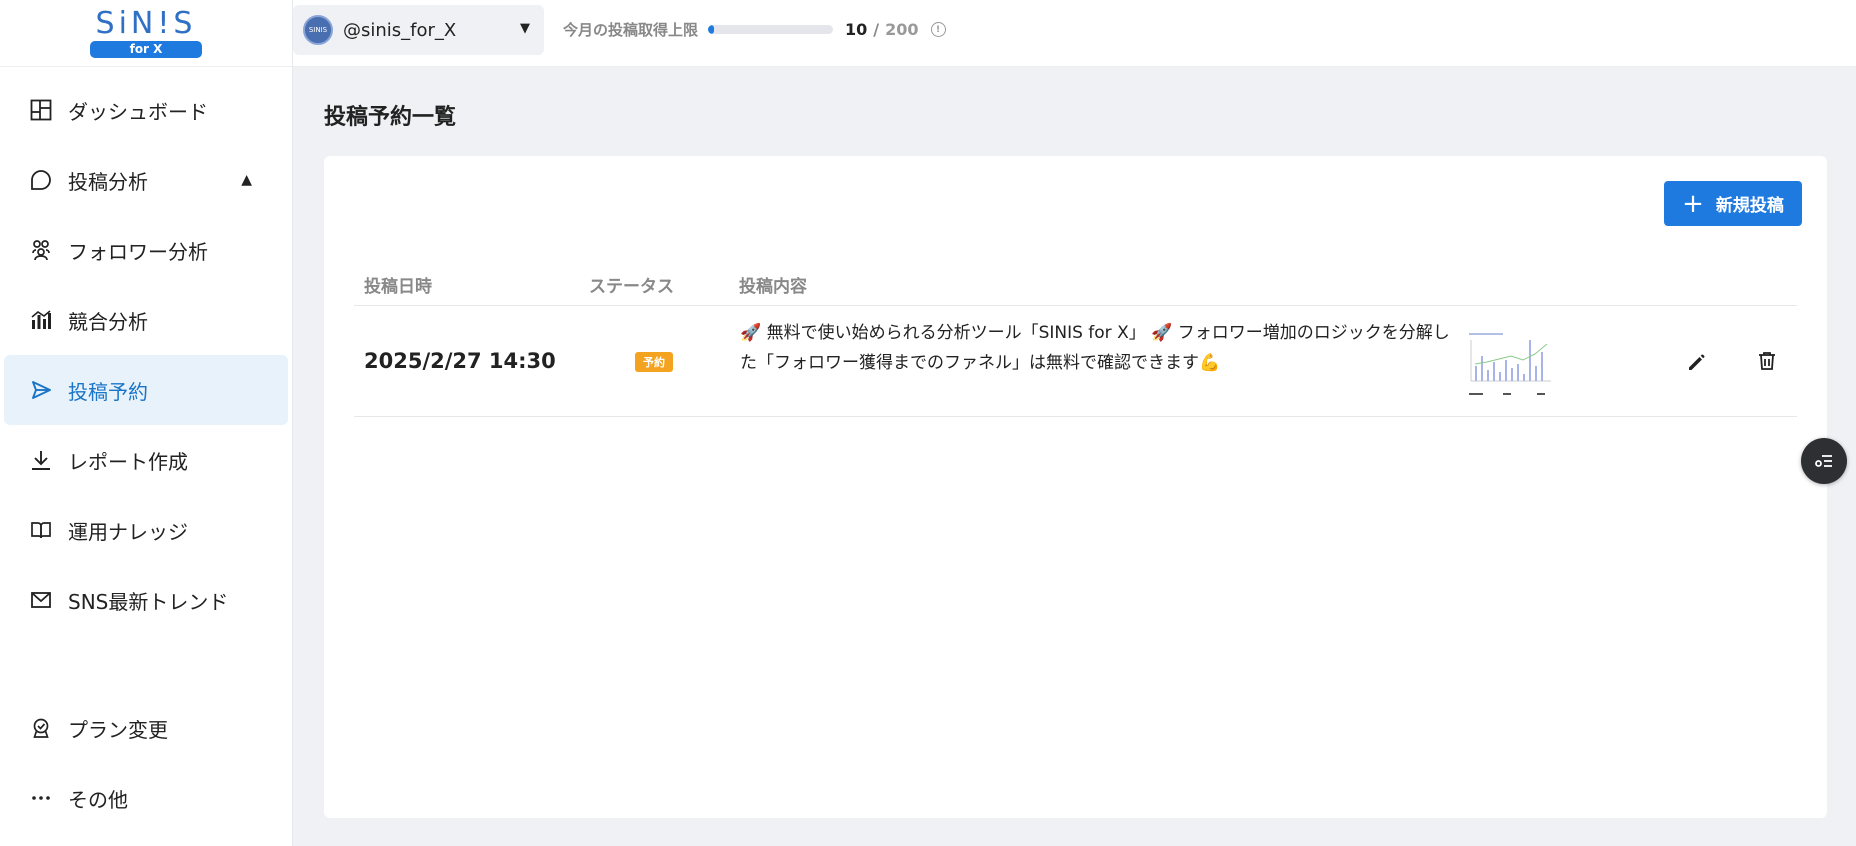  What do you see at coordinates (1697, 362) in the screenshot?
I see `edit-pencil-icon` at bounding box center [1697, 362].